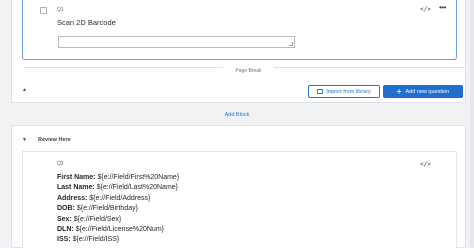  I want to click on more-options-icon: •••, so click(442, 7).